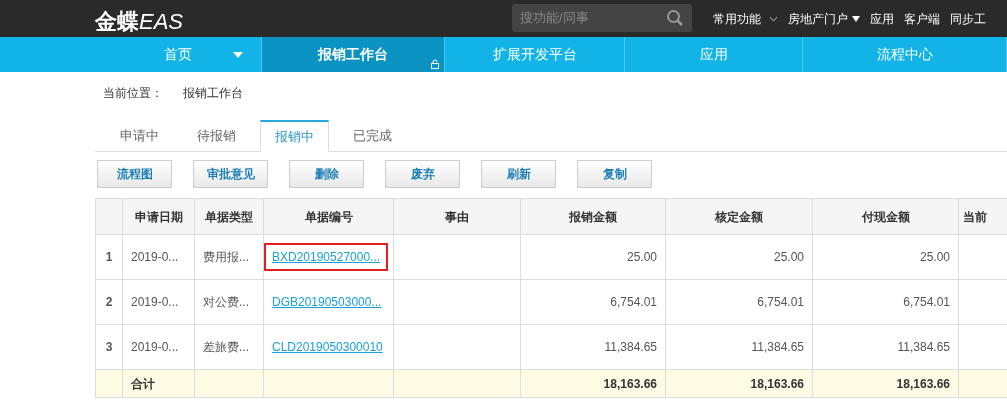 The image size is (1007, 416). What do you see at coordinates (229, 216) in the screenshot?
I see `column-header: 单据类型` at bounding box center [229, 216].